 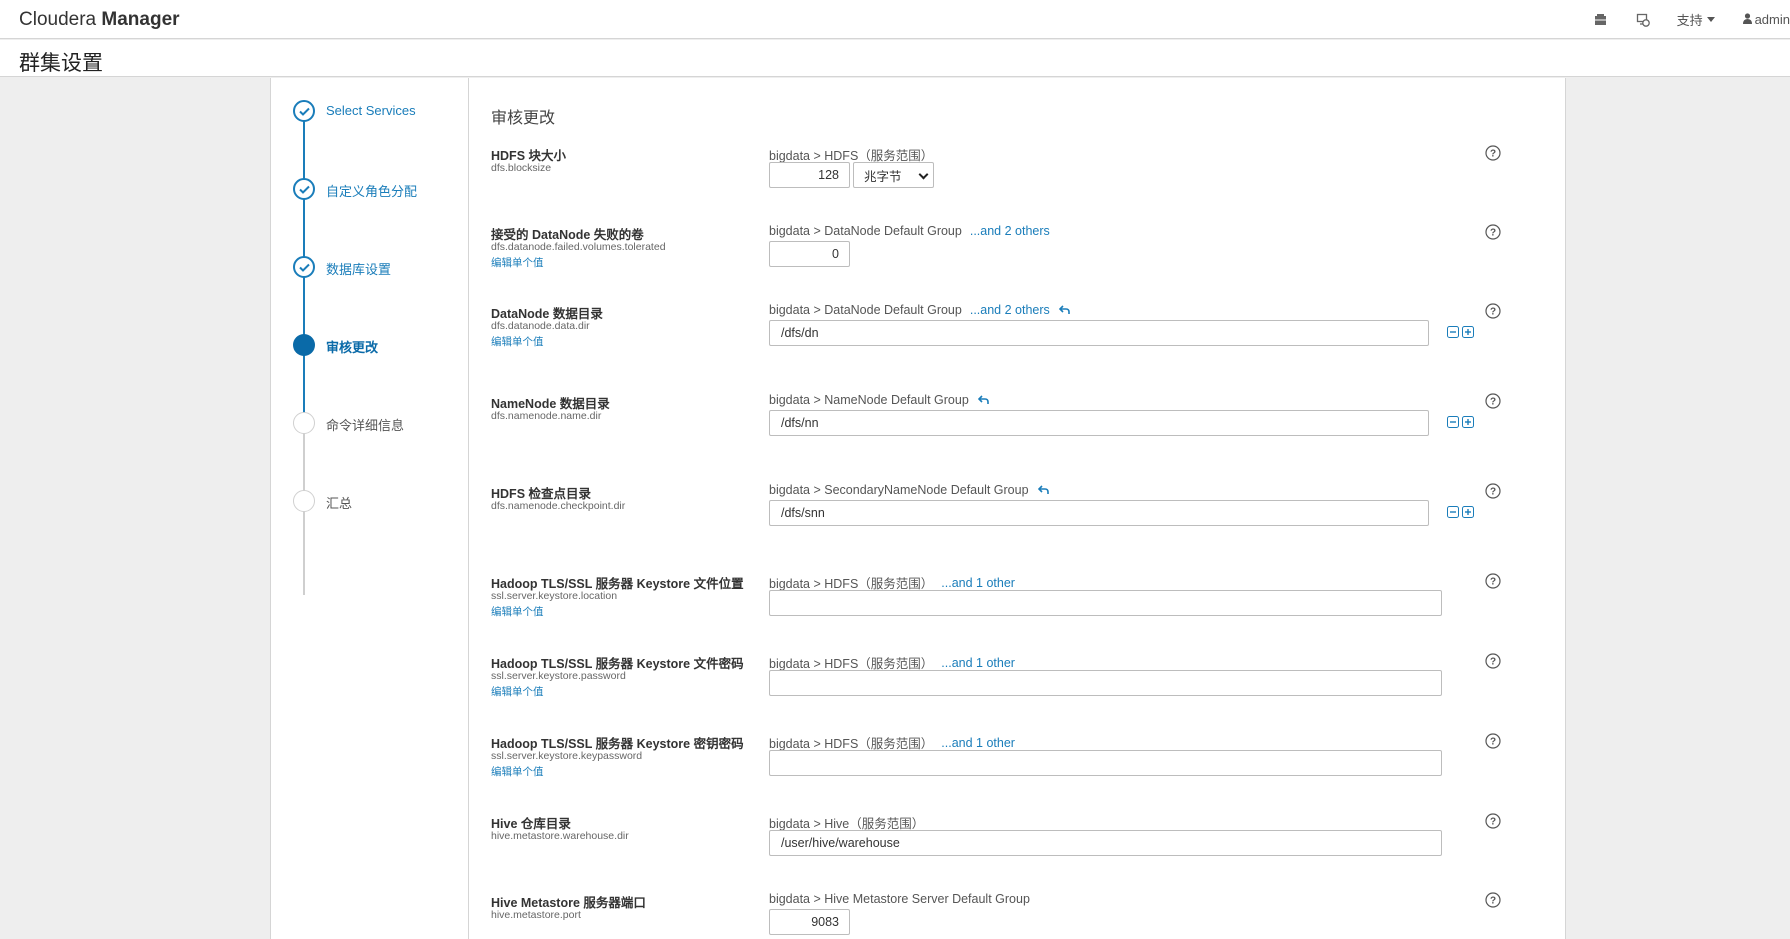 I want to click on brand-bold-text: Manager, so click(x=140, y=19).